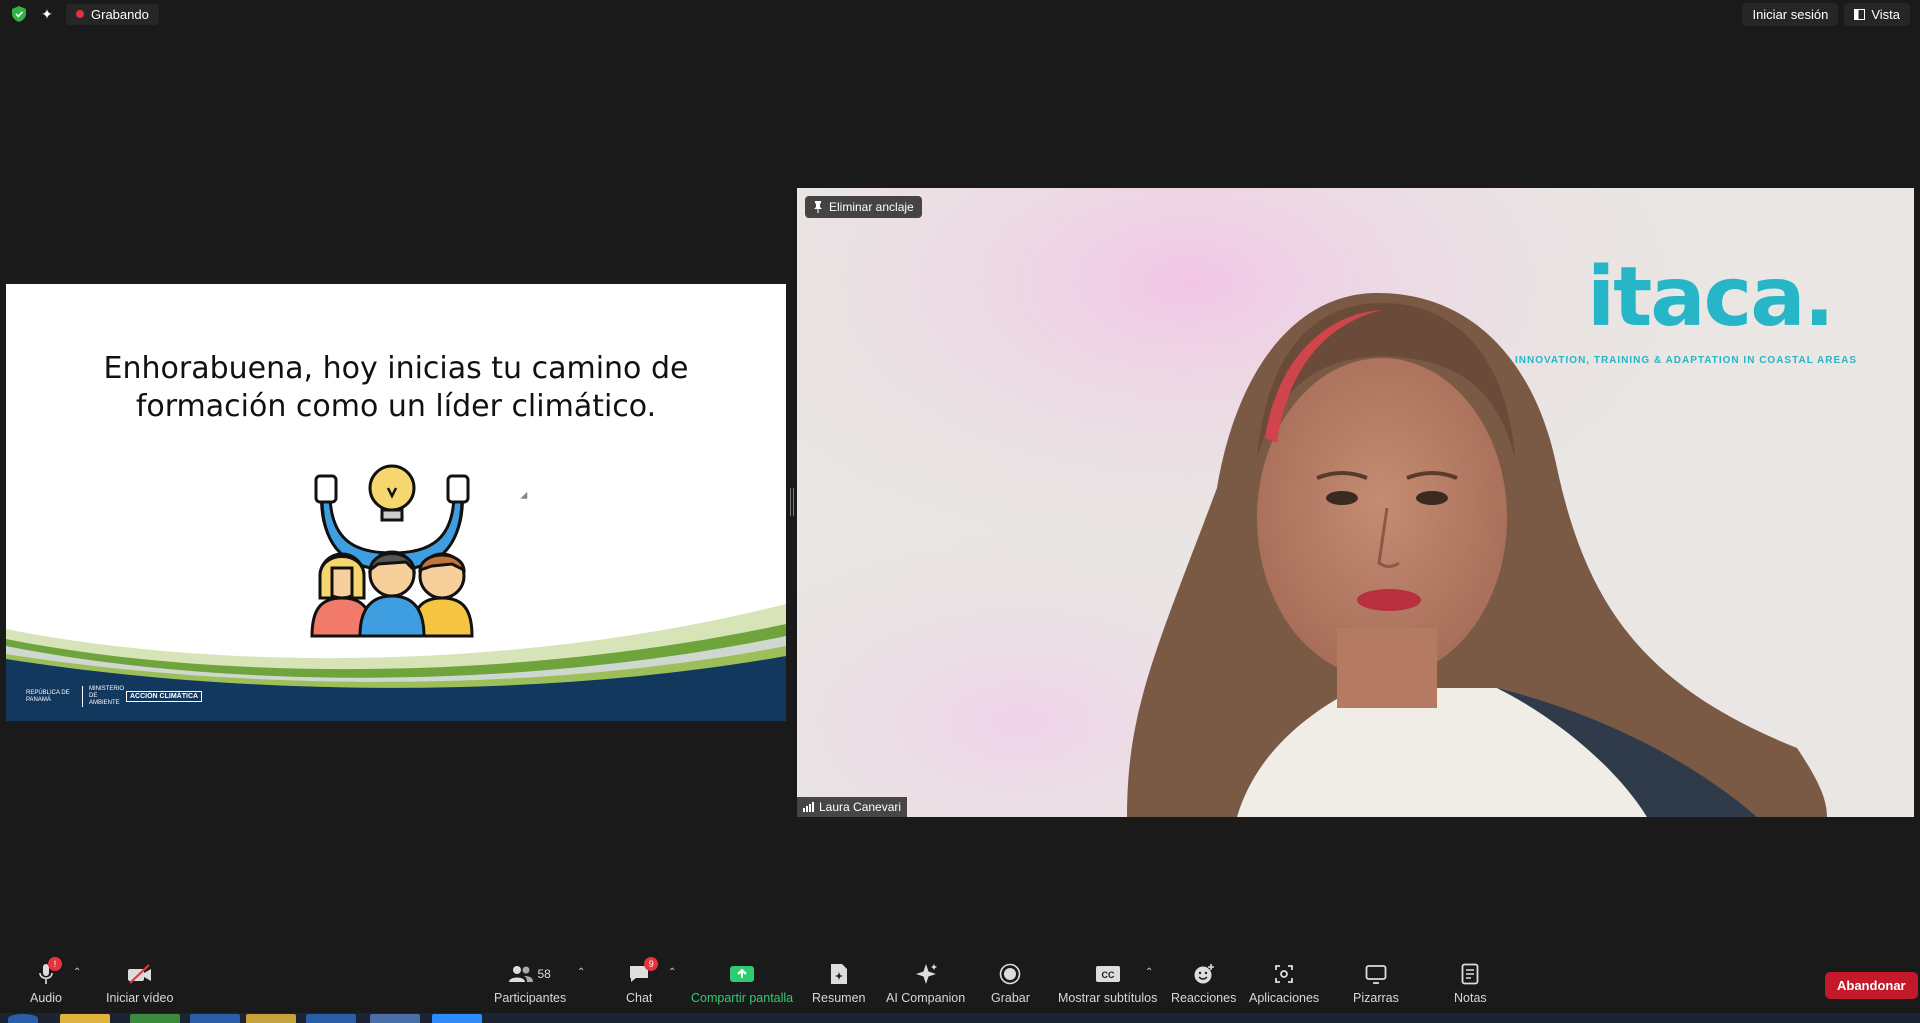 This screenshot has width=1920, height=1023. I want to click on start-video-label: Iniciar vídeo, so click(140, 998).